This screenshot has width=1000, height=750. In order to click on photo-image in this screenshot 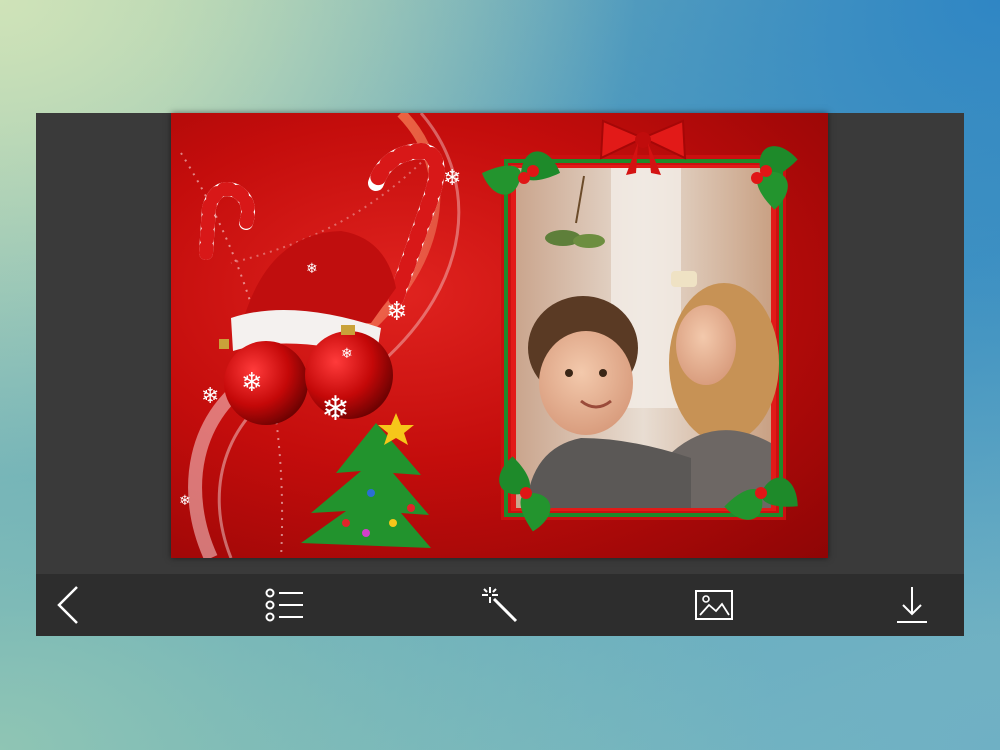, I will do `click(647, 338)`.